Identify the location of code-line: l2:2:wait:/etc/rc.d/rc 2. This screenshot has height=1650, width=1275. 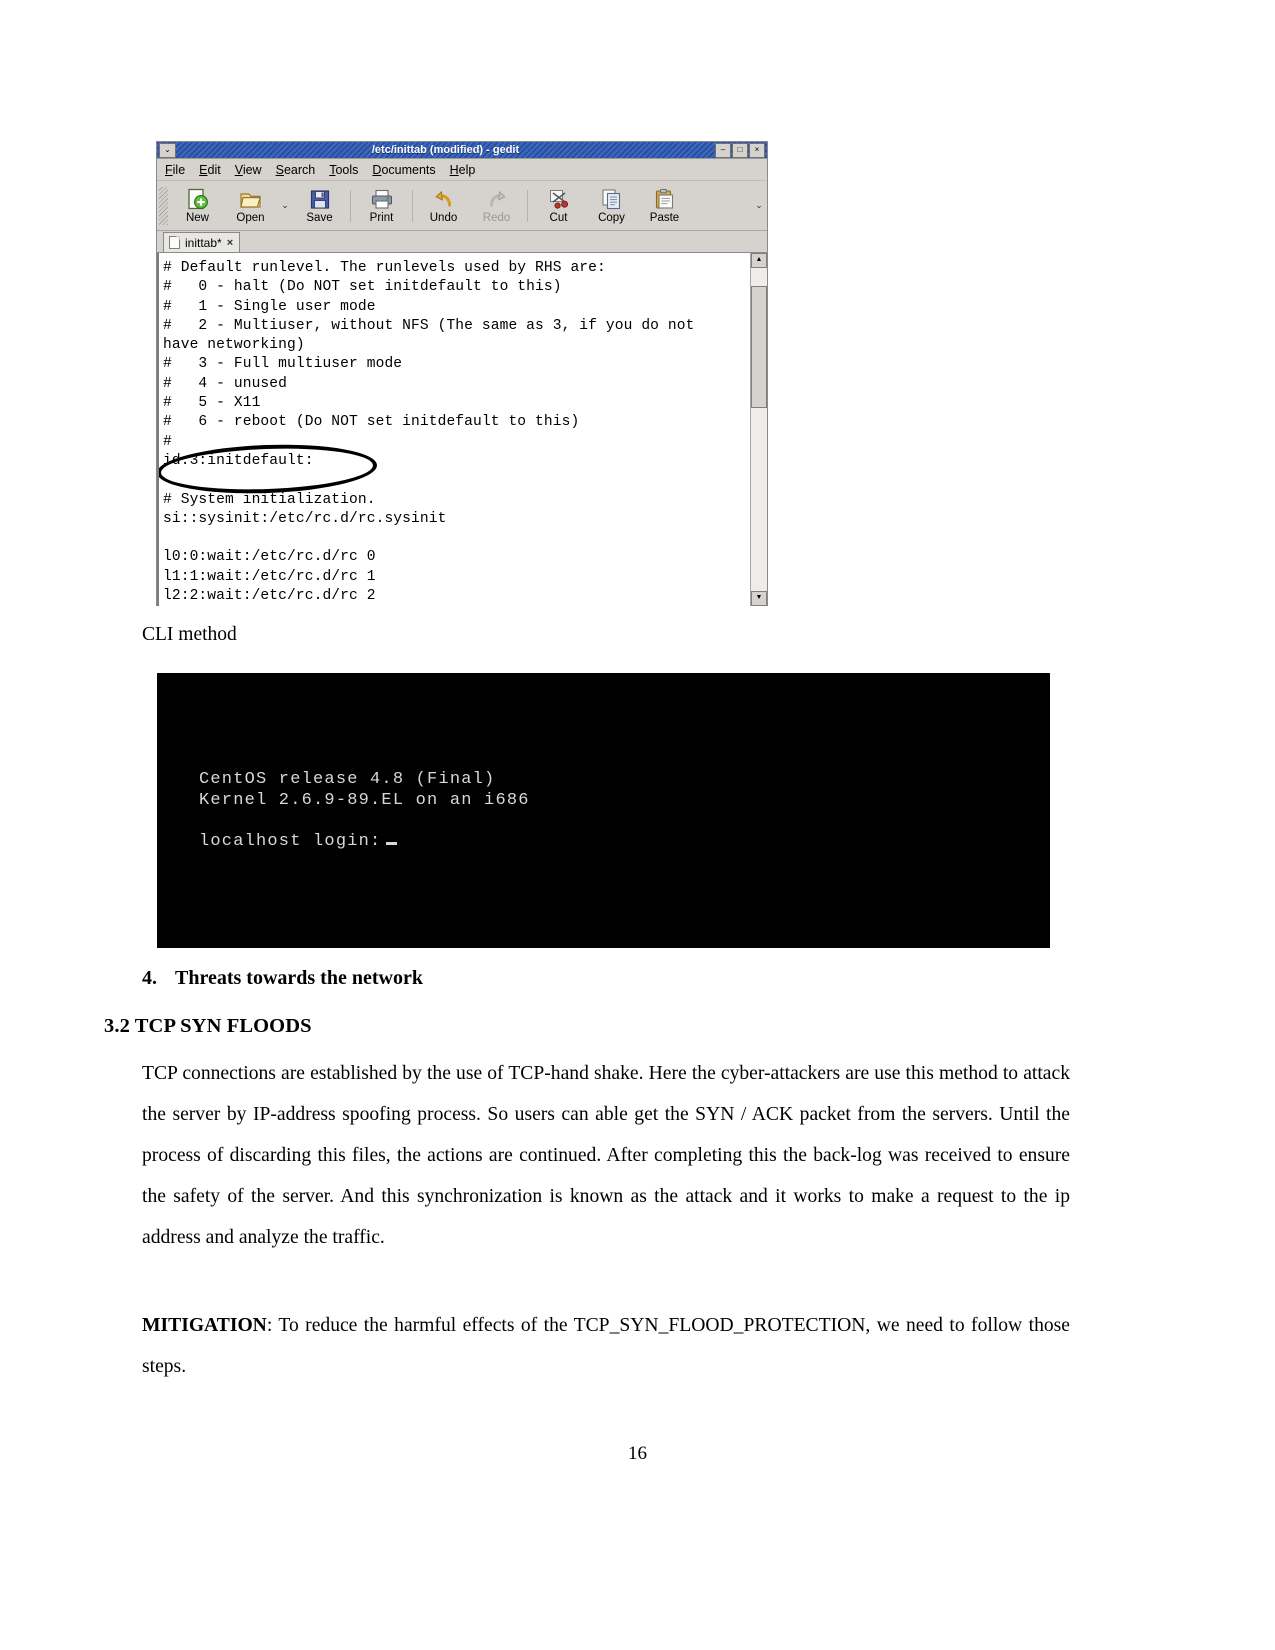
(269, 596).